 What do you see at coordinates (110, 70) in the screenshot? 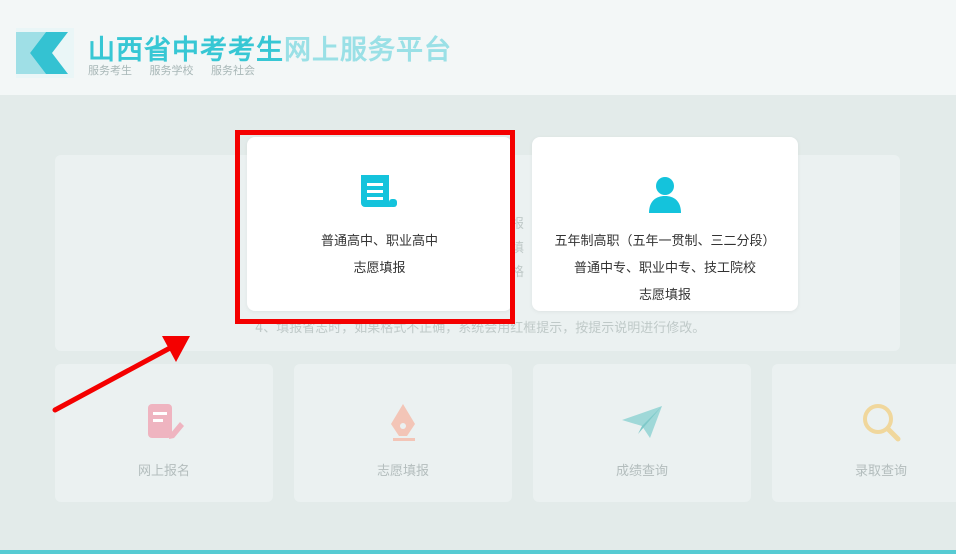
I see `slogan-item: 服务考生` at bounding box center [110, 70].